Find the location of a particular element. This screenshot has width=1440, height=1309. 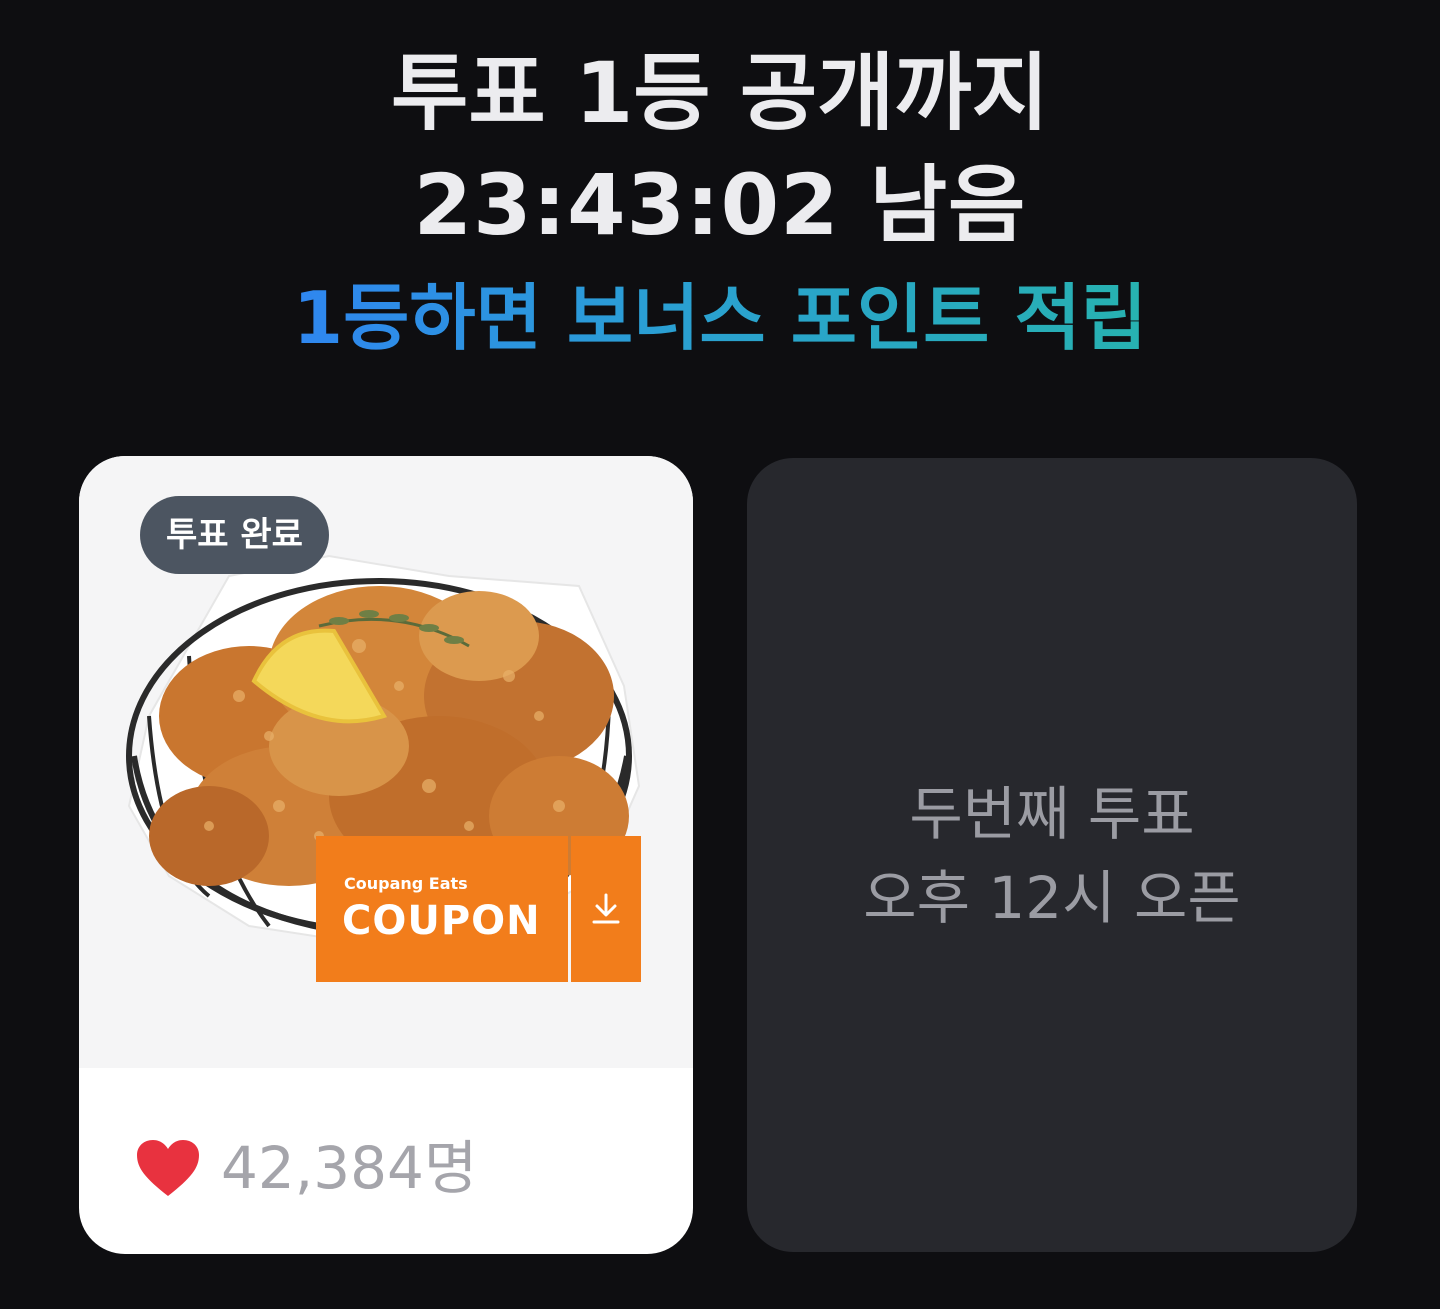

bonus-notice: 1등하면 보너스 포인트 적립 is located at coordinates (720, 318).